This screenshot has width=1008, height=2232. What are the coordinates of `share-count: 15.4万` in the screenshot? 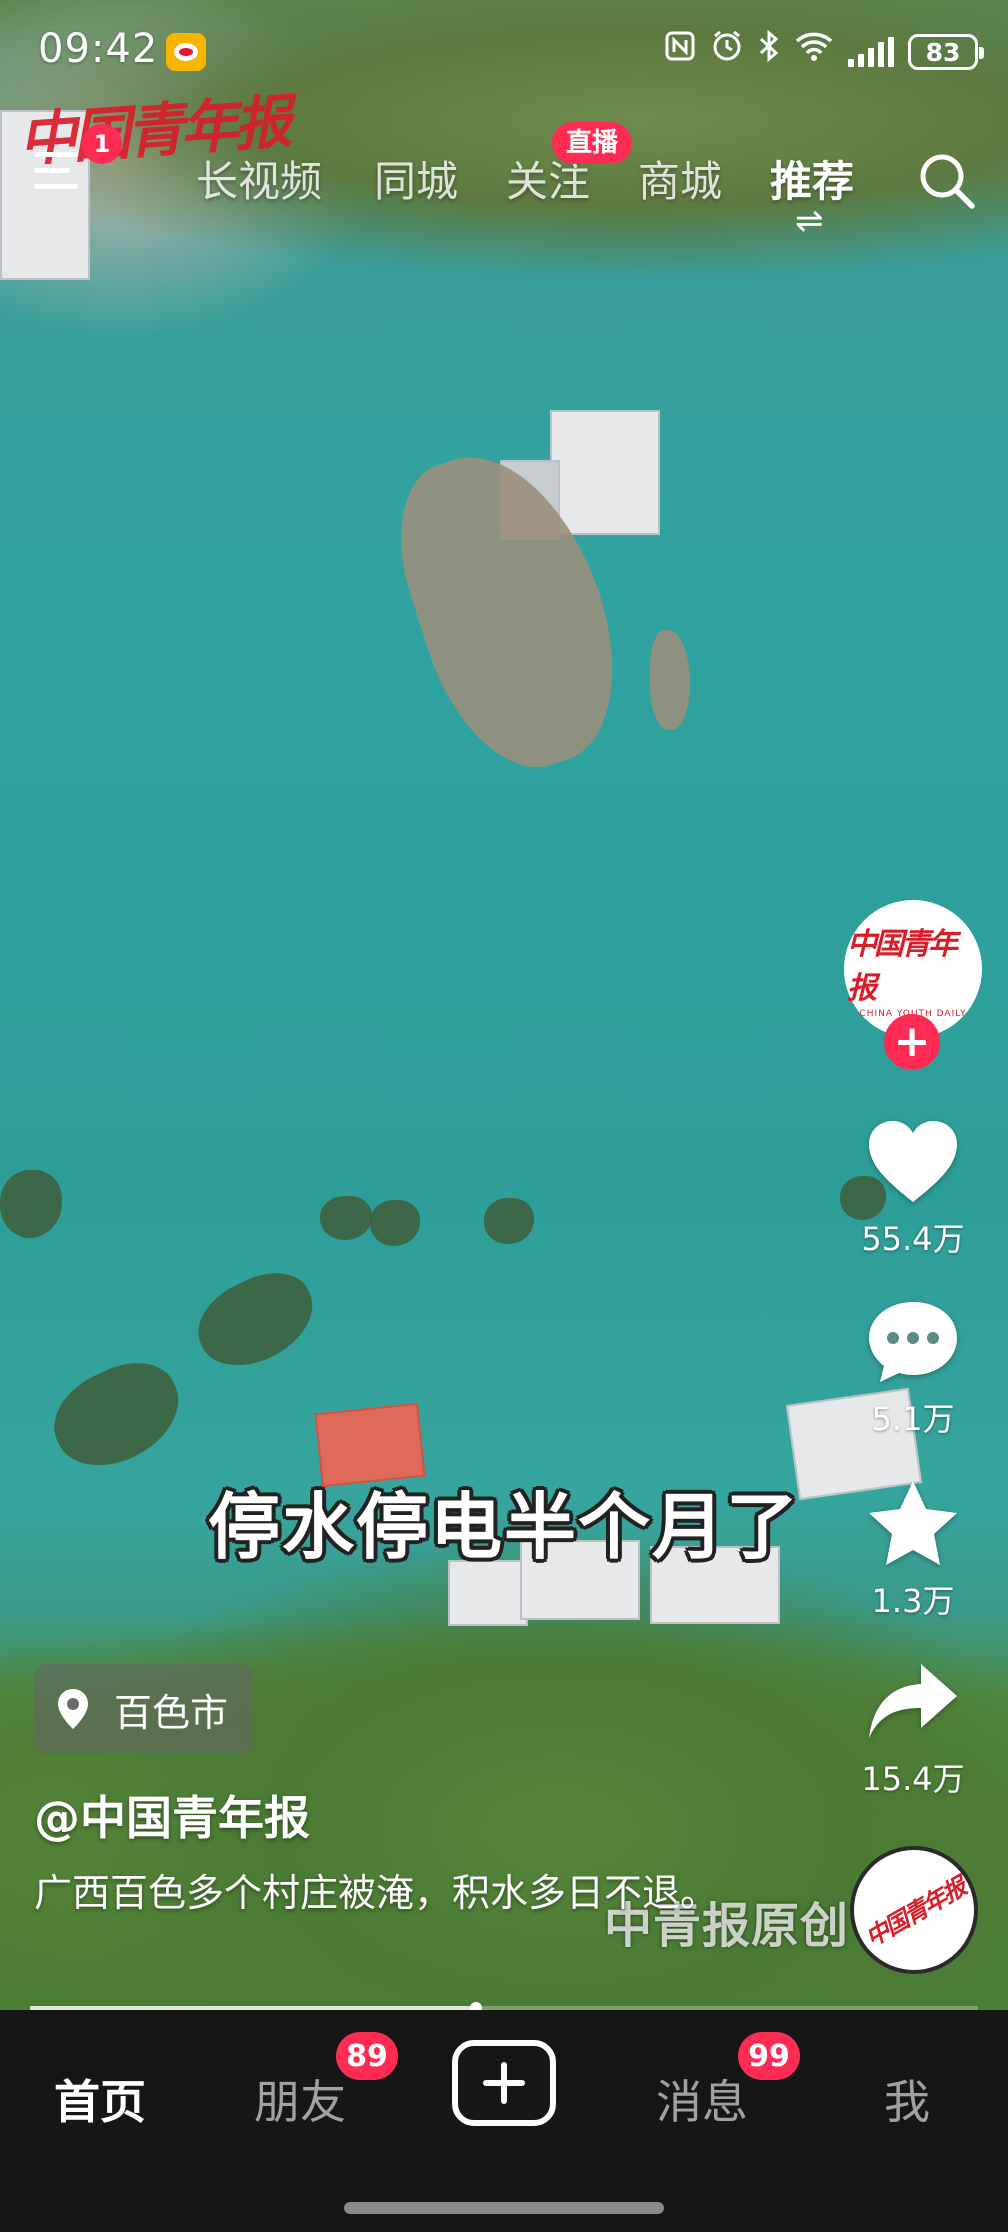 It's located at (913, 1779).